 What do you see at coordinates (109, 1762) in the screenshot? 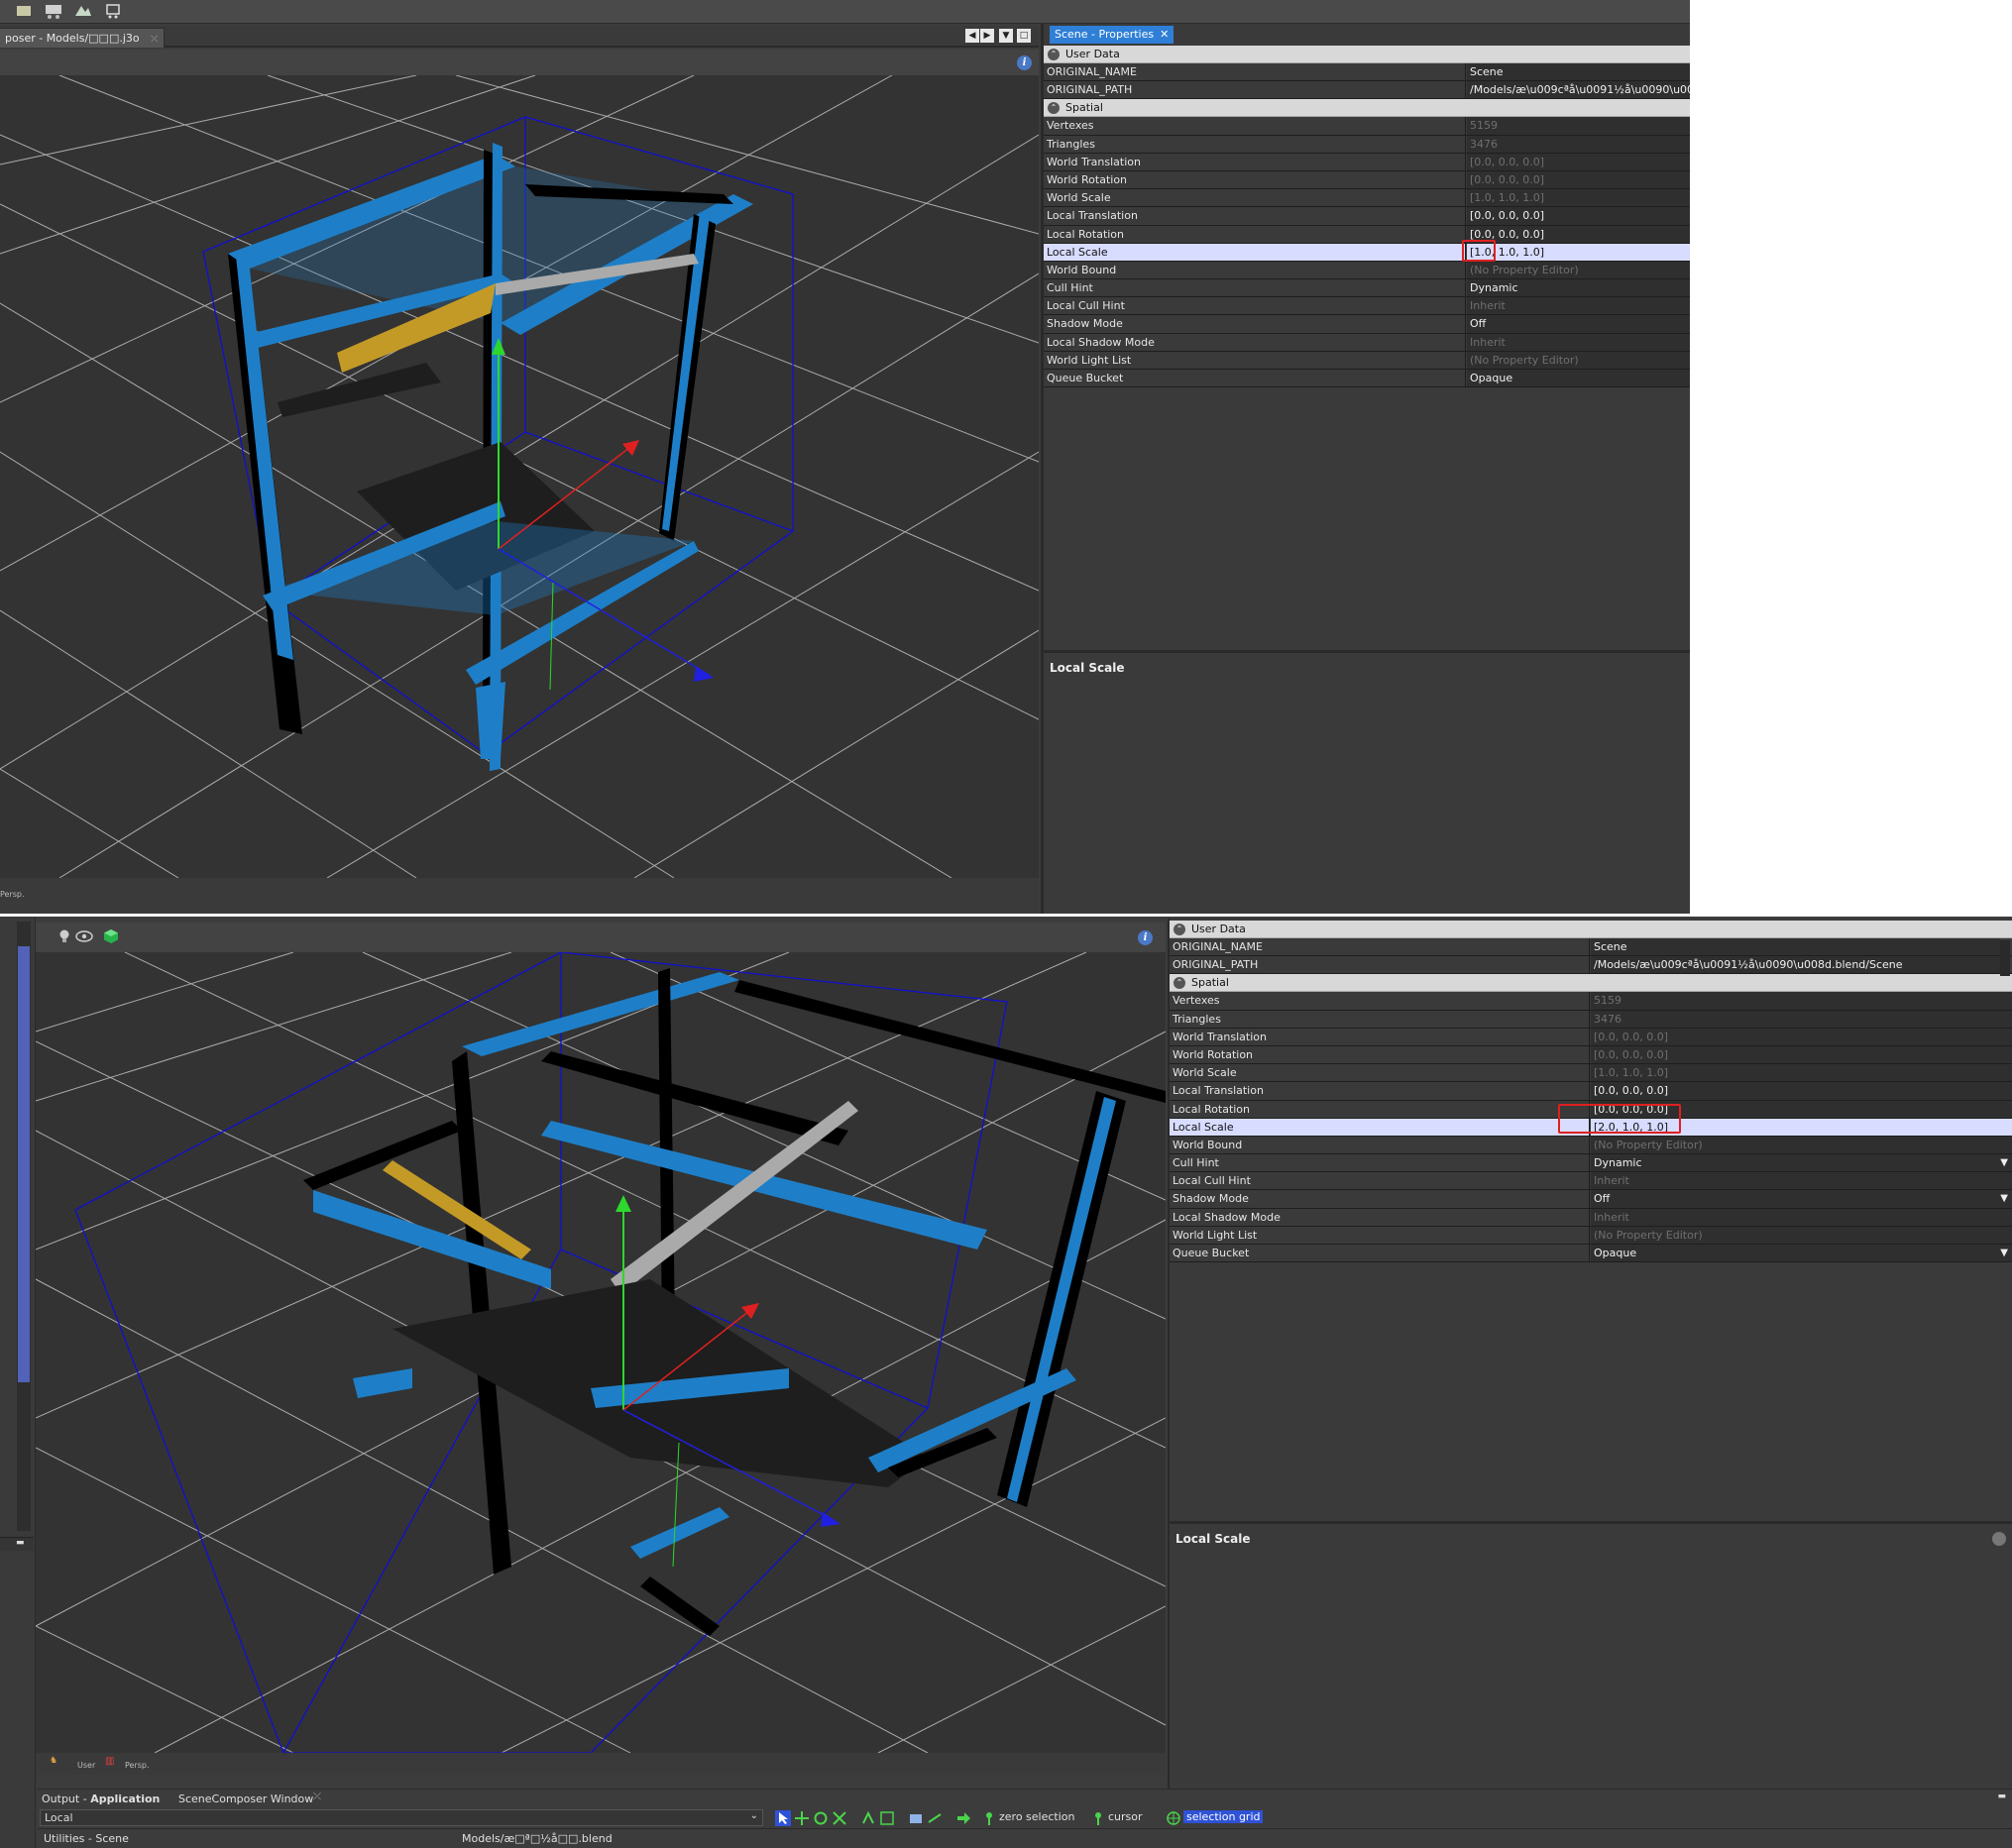
I see `persp-camera-icon: ▥` at bounding box center [109, 1762].